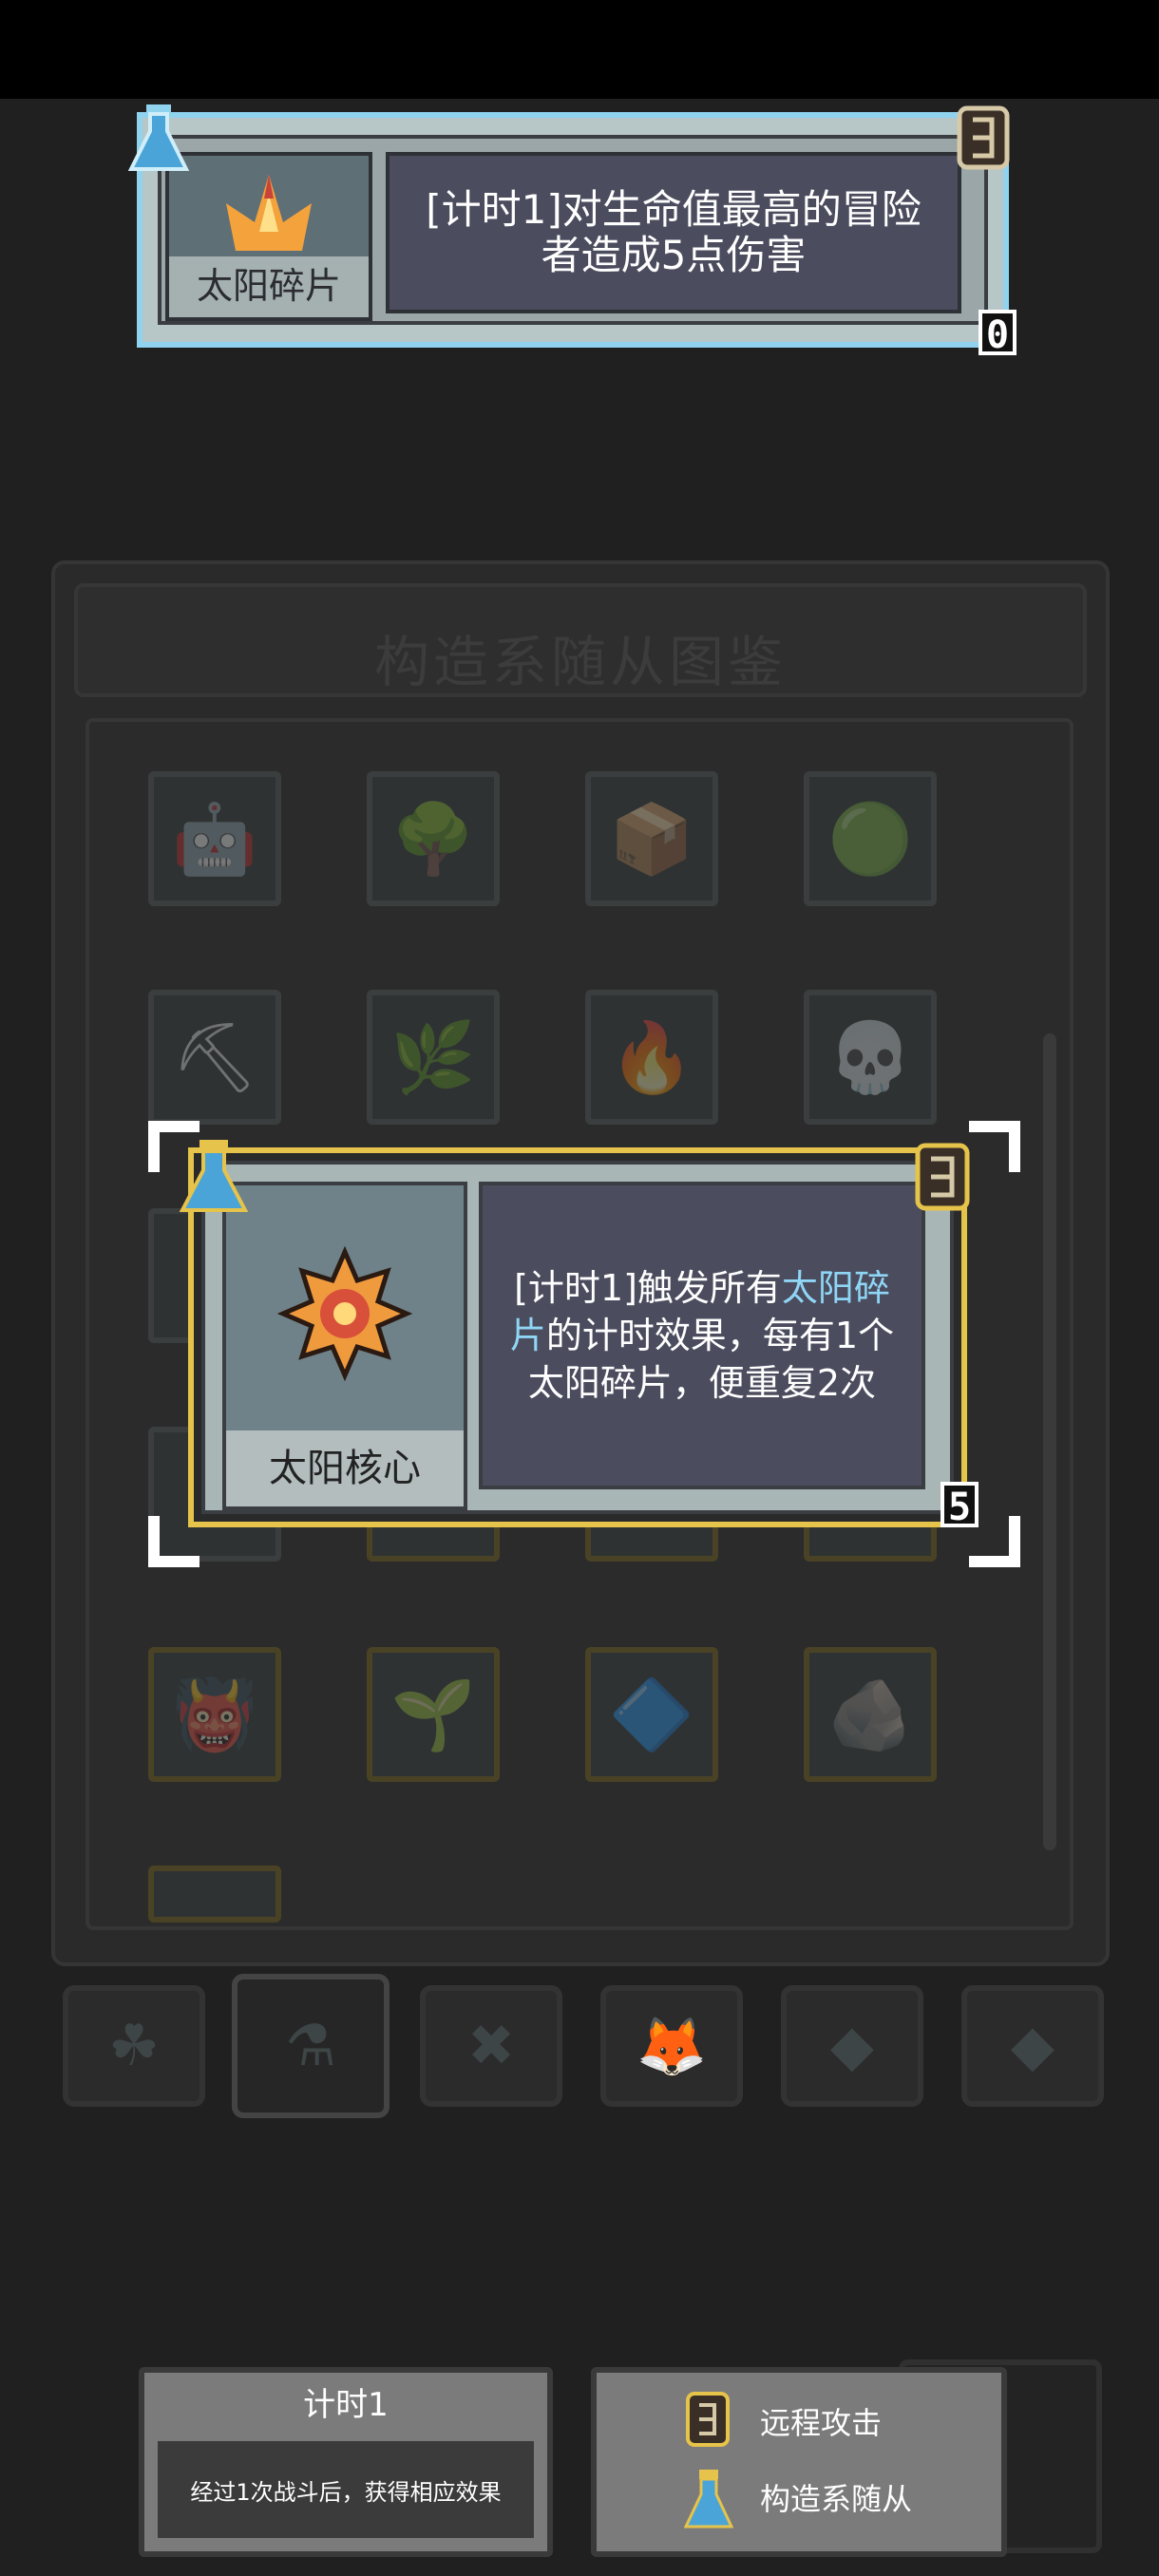  I want to click on minion-slot: 🤖, so click(214, 838).